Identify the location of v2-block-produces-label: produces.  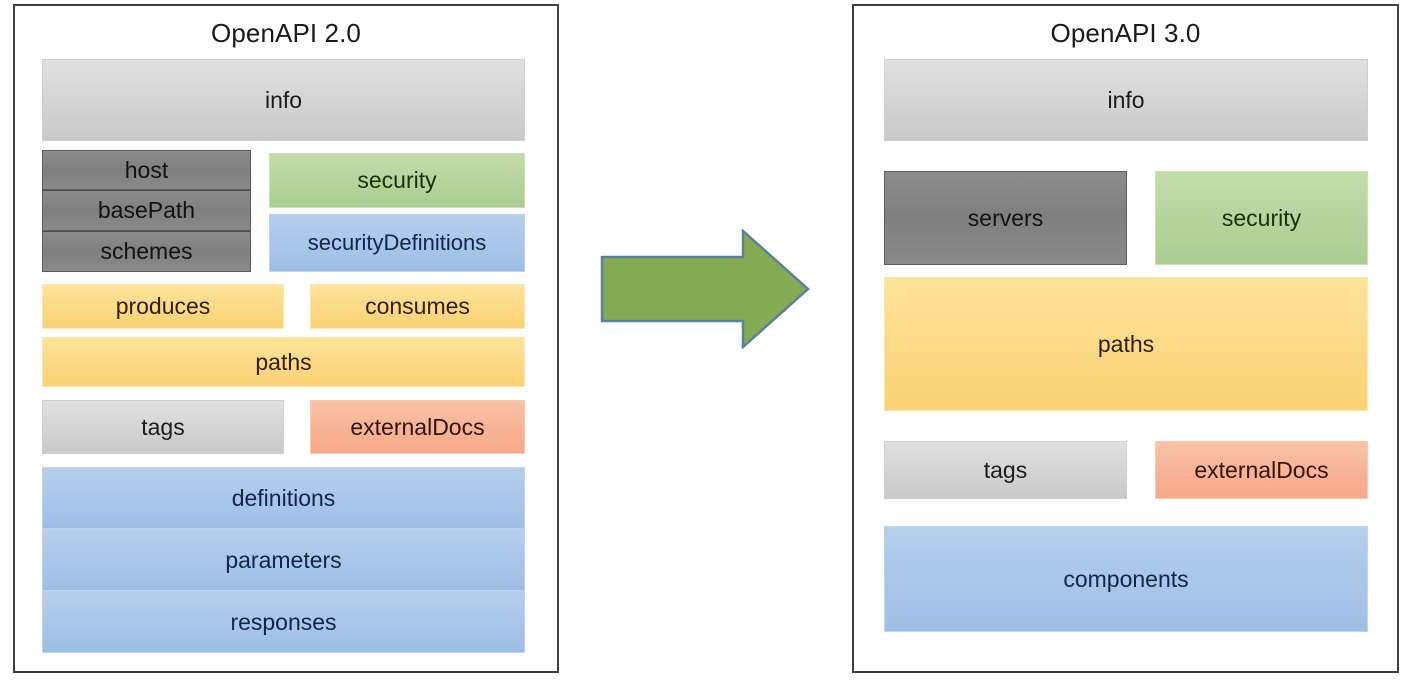
(163, 306).